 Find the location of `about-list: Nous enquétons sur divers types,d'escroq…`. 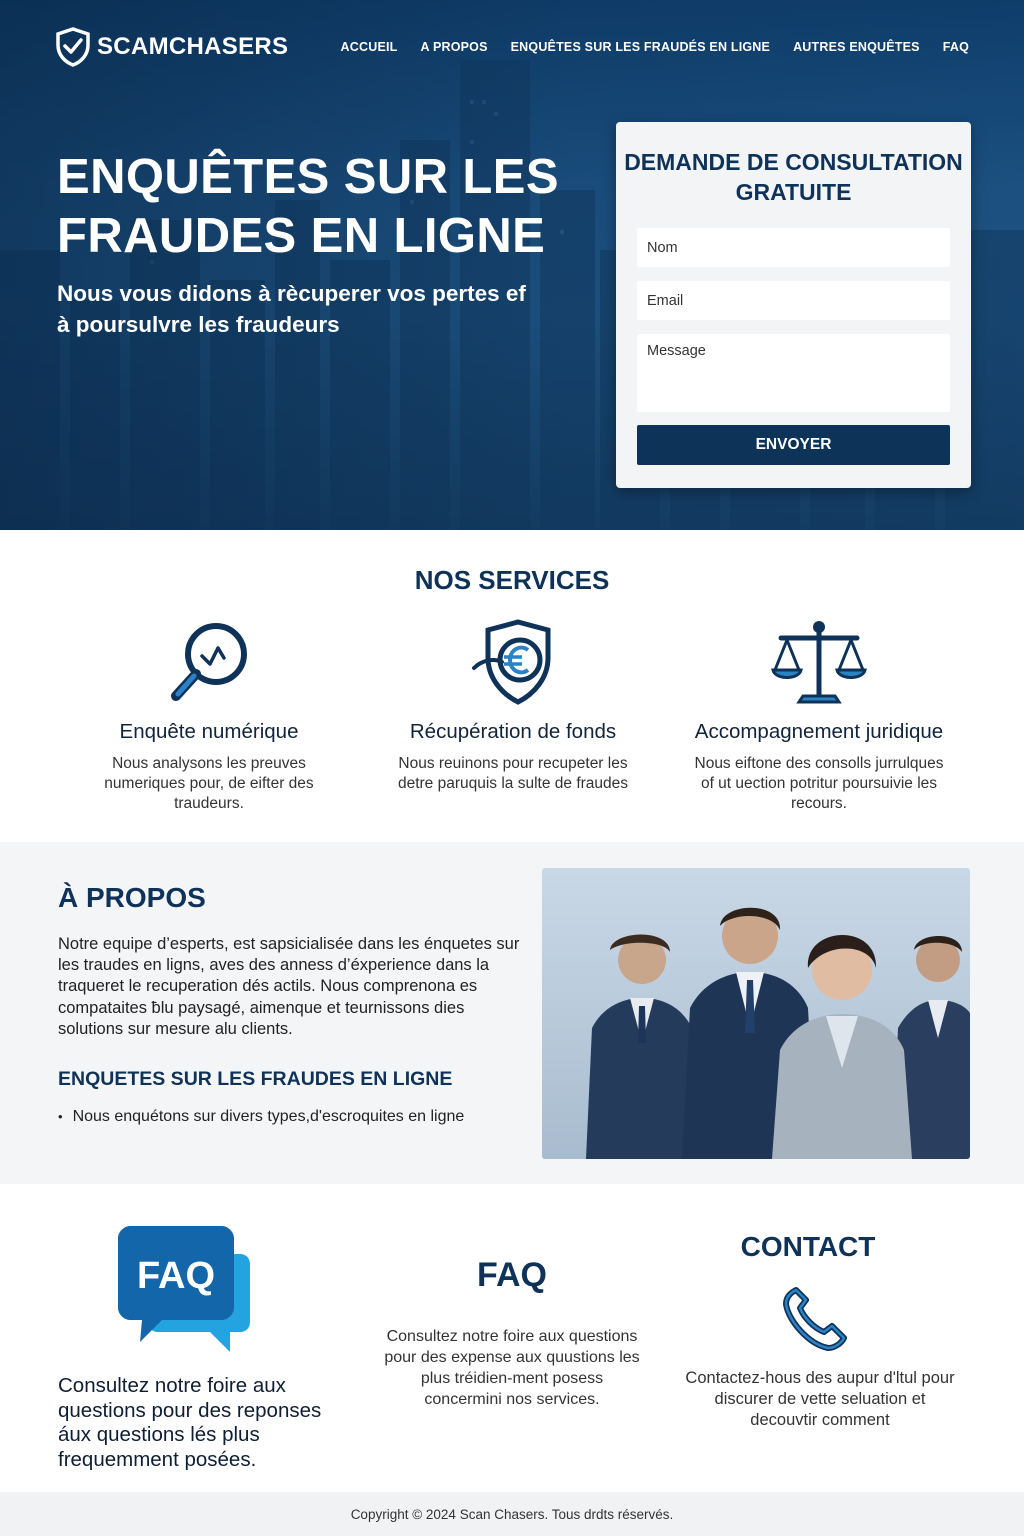

about-list: Nous enquétons sur divers types,d'escroq… is located at coordinates (261, 1117).